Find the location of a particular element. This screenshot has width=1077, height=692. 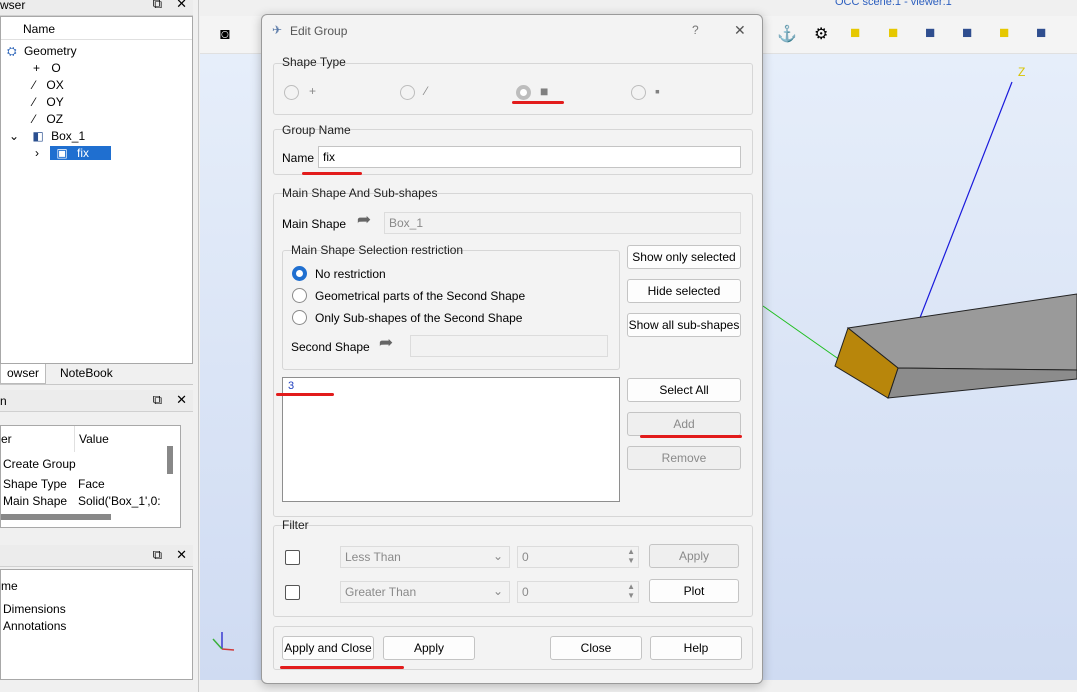

tab-notebook: NoteBook is located at coordinates (86, 374).